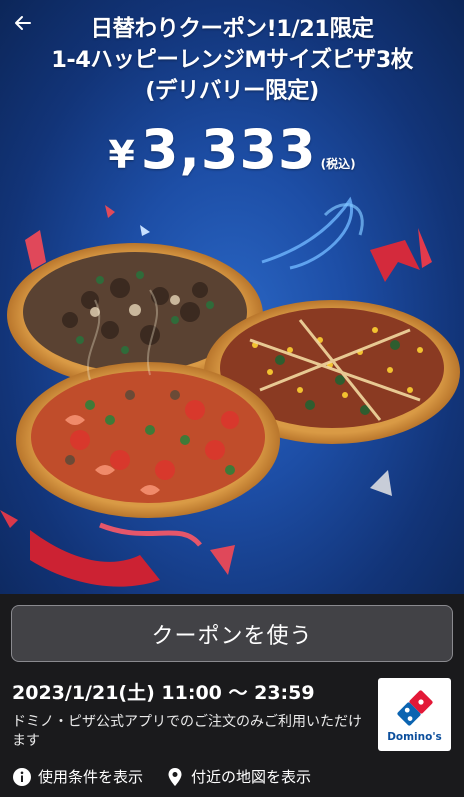  I want to click on map-pin-icon, so click(175, 777).